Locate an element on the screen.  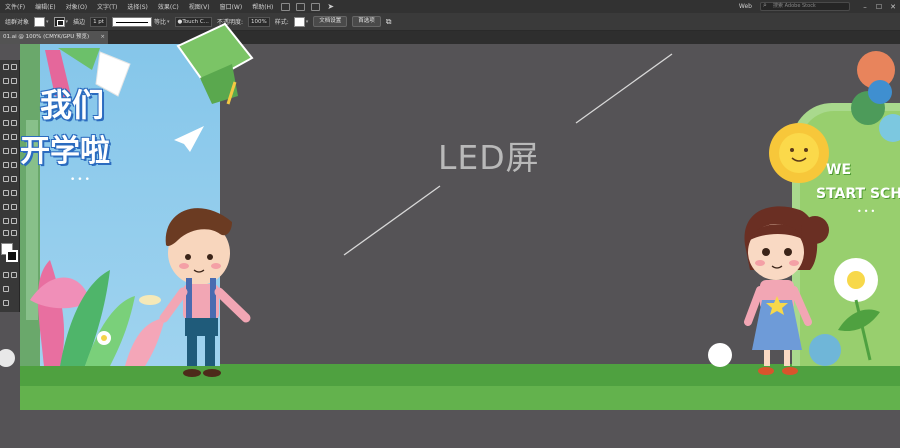
selection-tool-icon is located at coordinates (6, 67).